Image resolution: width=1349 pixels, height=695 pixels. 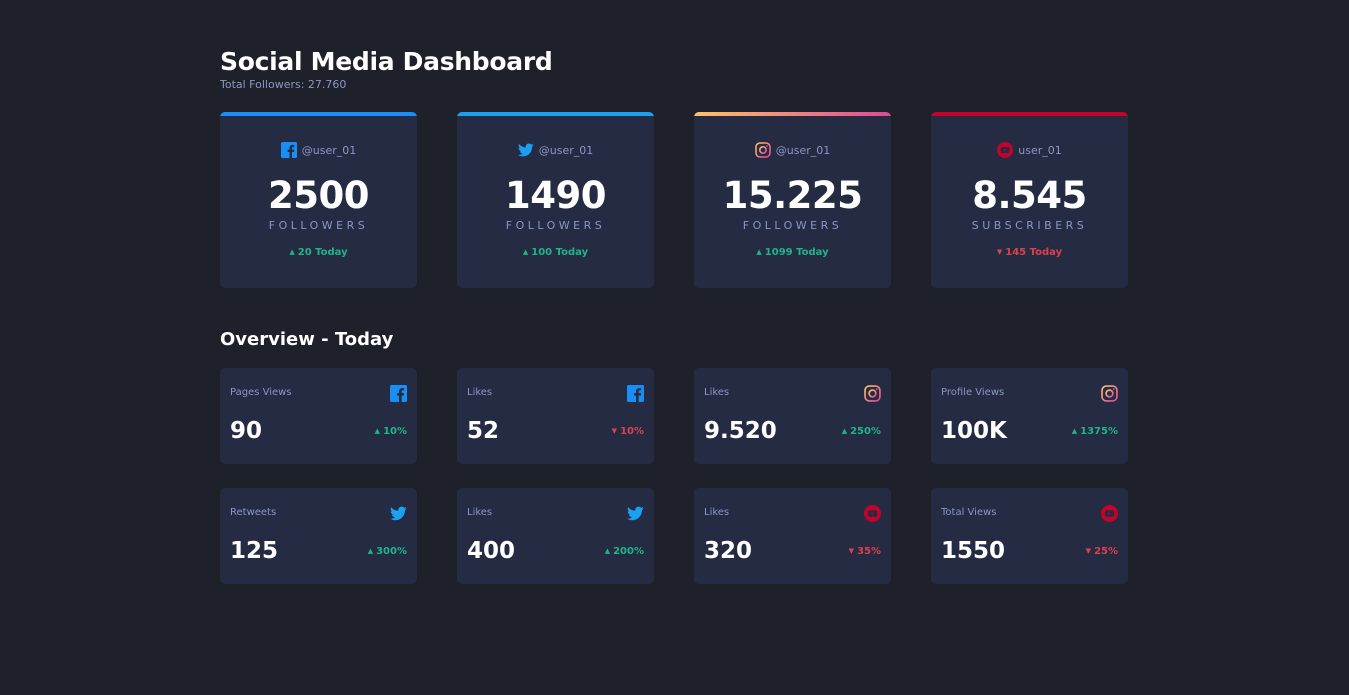 I want to click on overview-label: Pages Views, so click(x=261, y=392).